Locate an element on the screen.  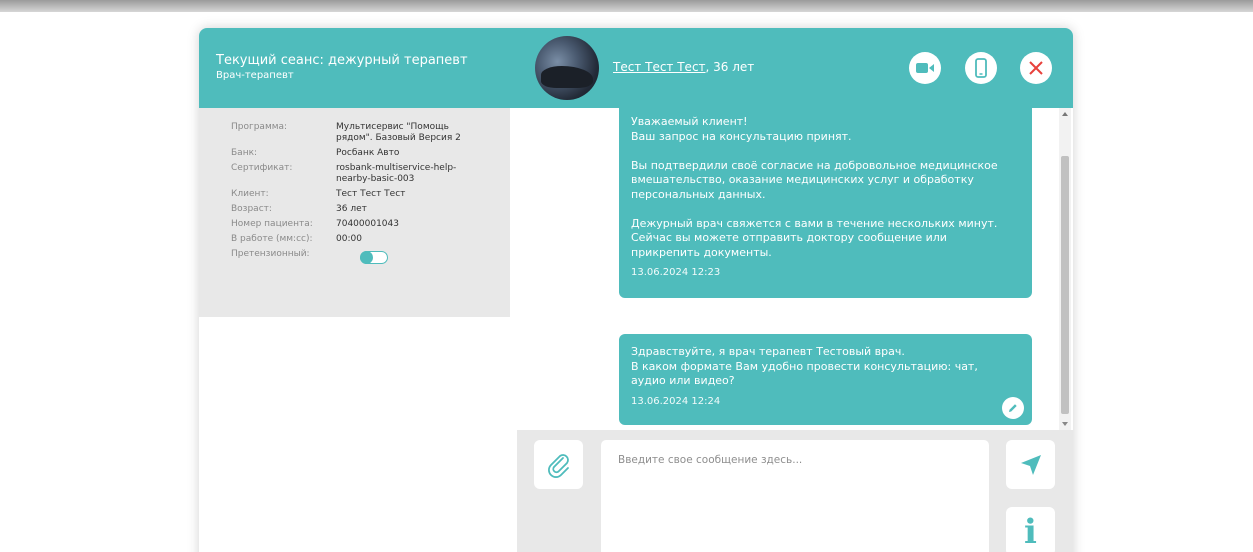
detail-row-client: Клиент: Тест Тест Тест is located at coordinates (371, 194).